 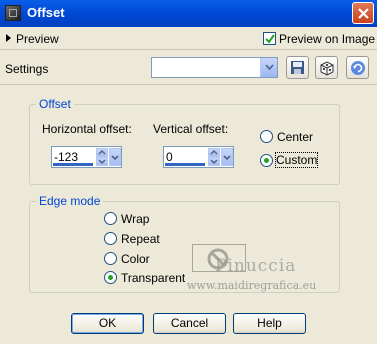 I want to click on vertical-decrement-button, so click(x=214, y=161).